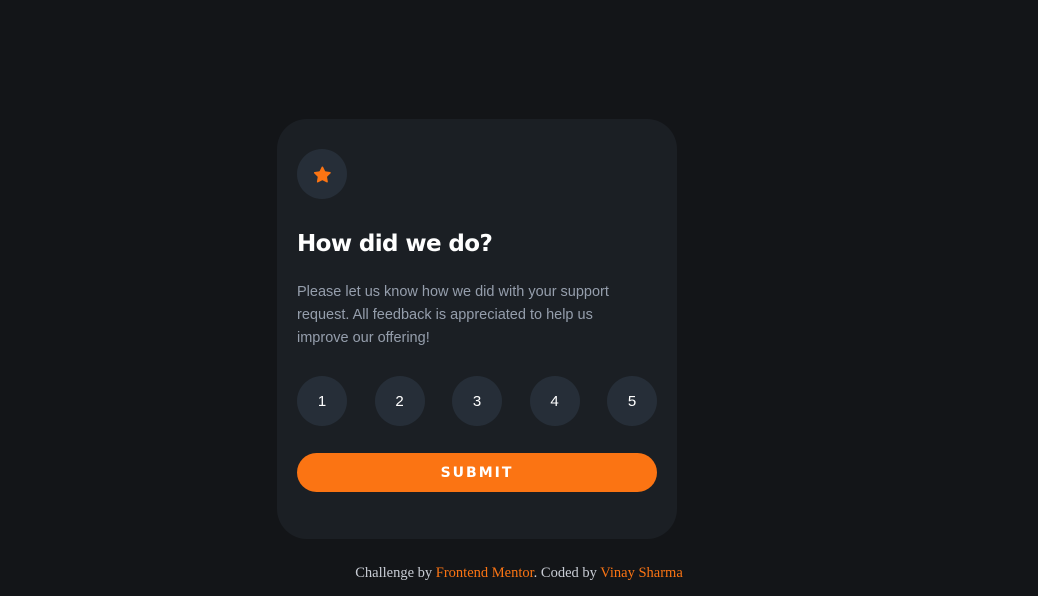  I want to click on rating-button-1: 1, so click(322, 401).